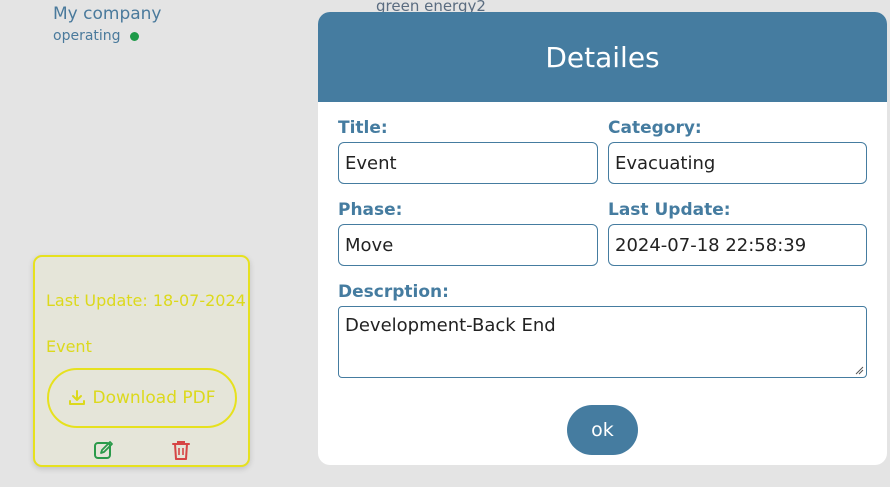 This screenshot has height=487, width=890. I want to click on download-icon, so click(77, 397).